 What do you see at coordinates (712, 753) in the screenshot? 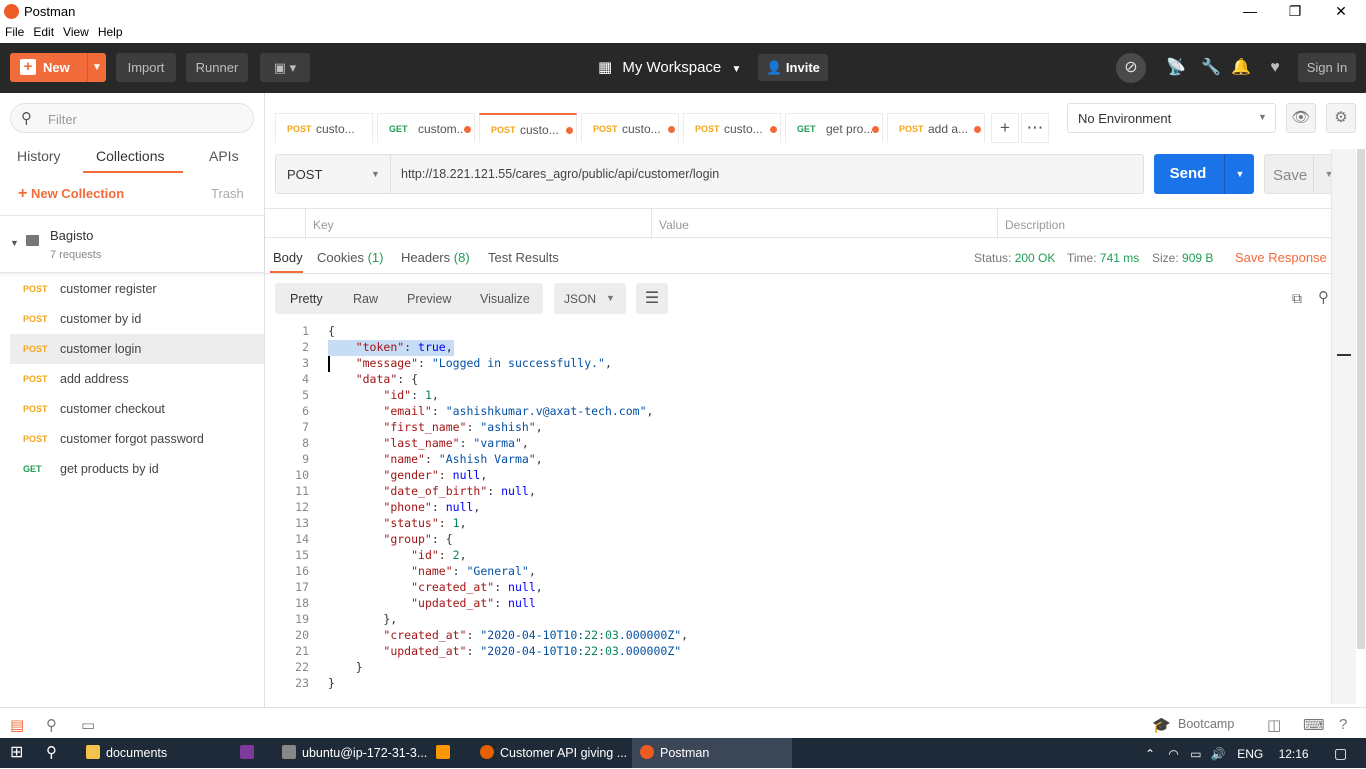
I see `taskbar-item-postman: Postman` at bounding box center [712, 753].